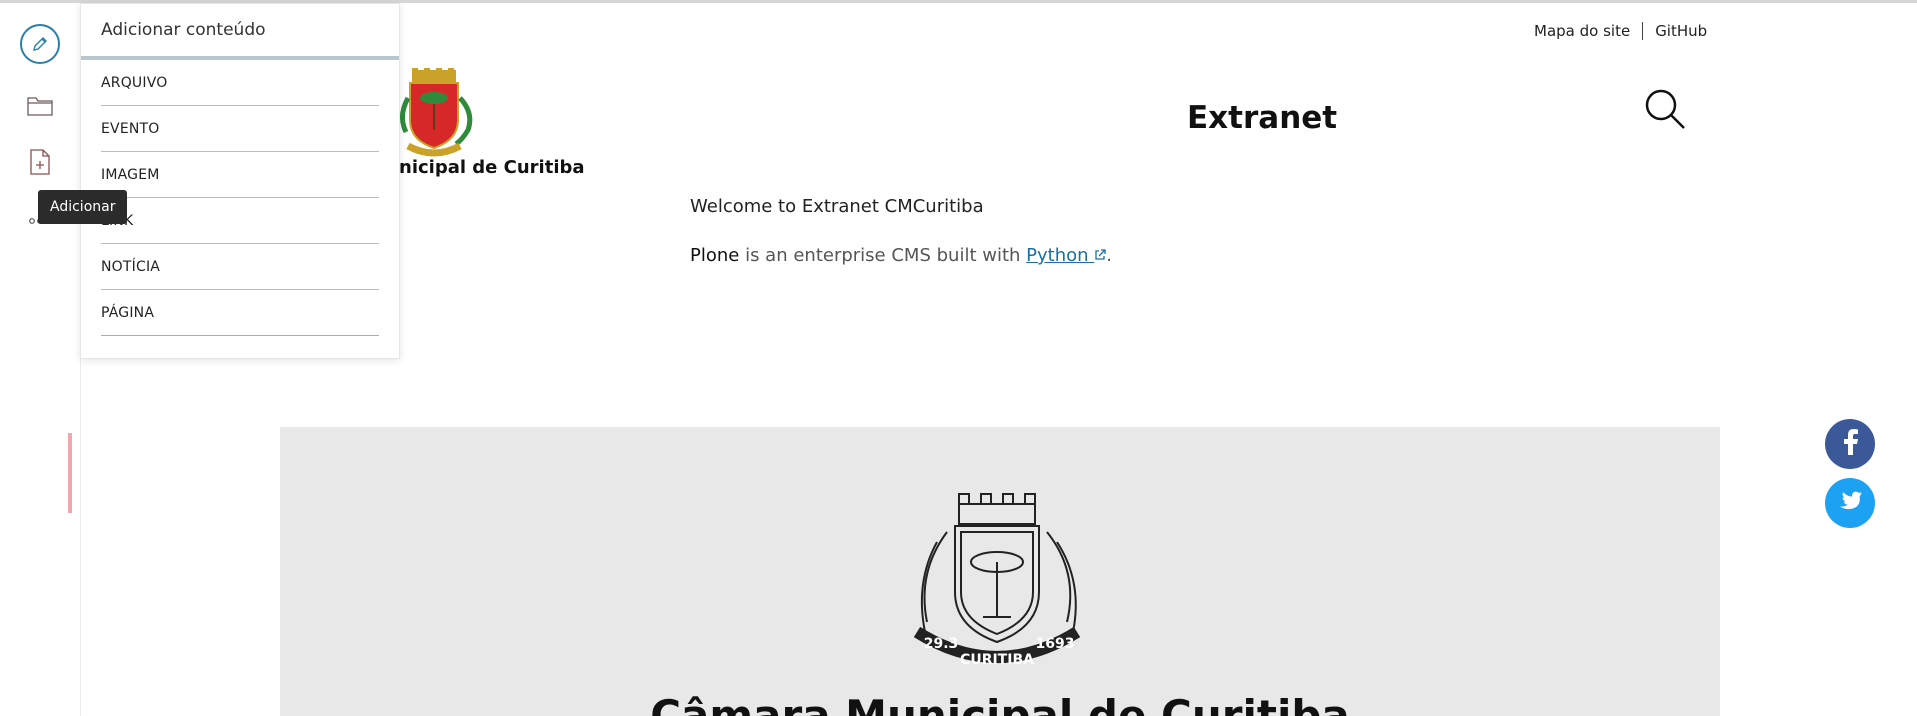 This screenshot has height=716, width=1917. I want to click on menu-item-evento: EVENTO, so click(240, 129).